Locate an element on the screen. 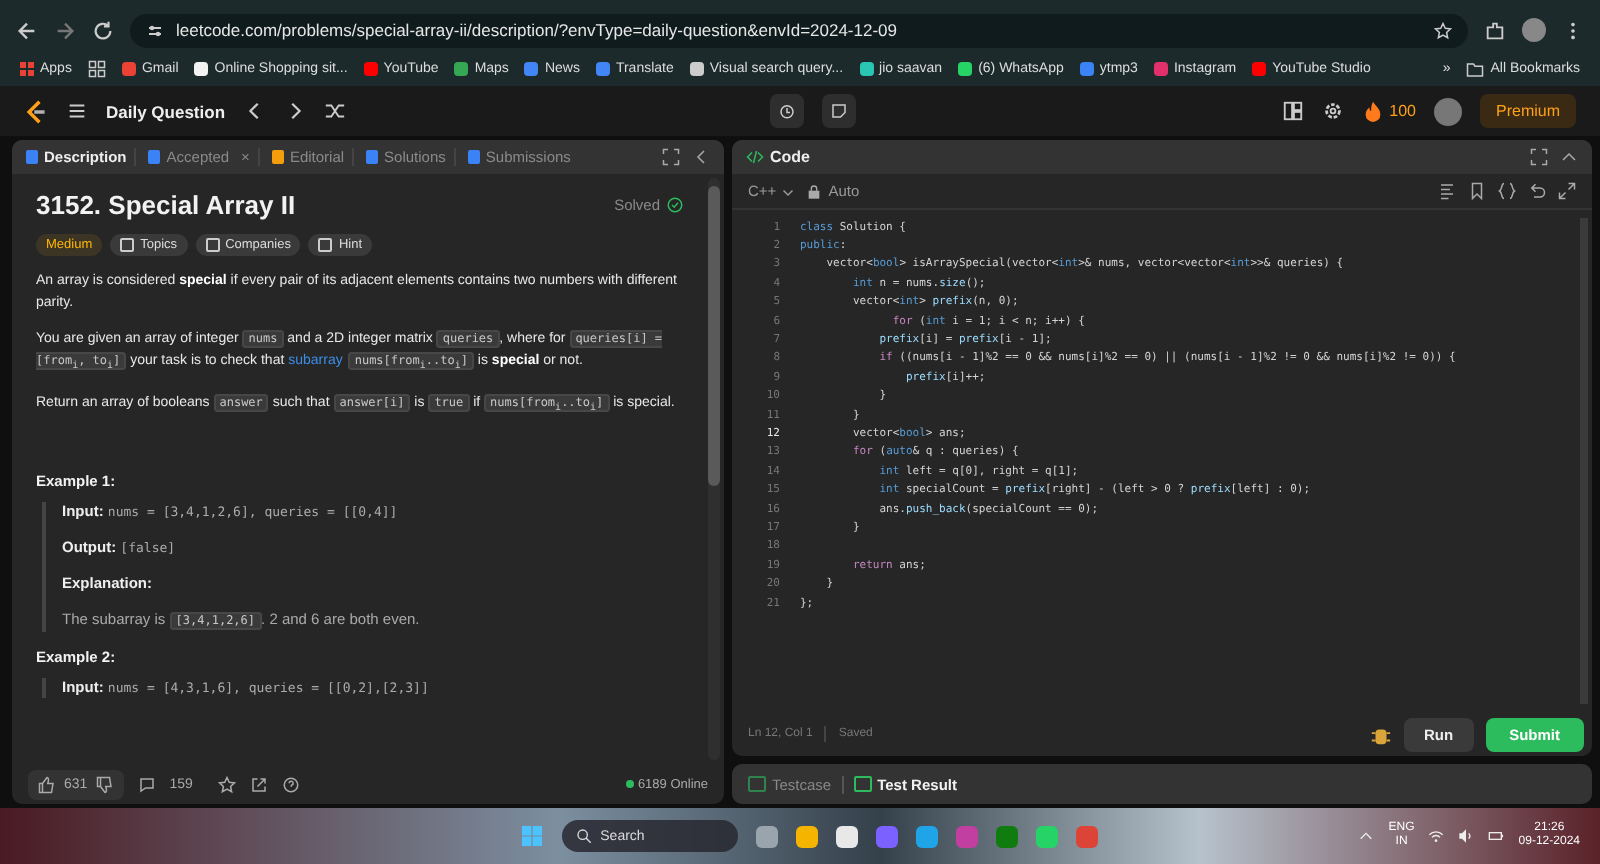 This screenshot has width=1600, height=864. chevron-up-icon is located at coordinates (1366, 836).